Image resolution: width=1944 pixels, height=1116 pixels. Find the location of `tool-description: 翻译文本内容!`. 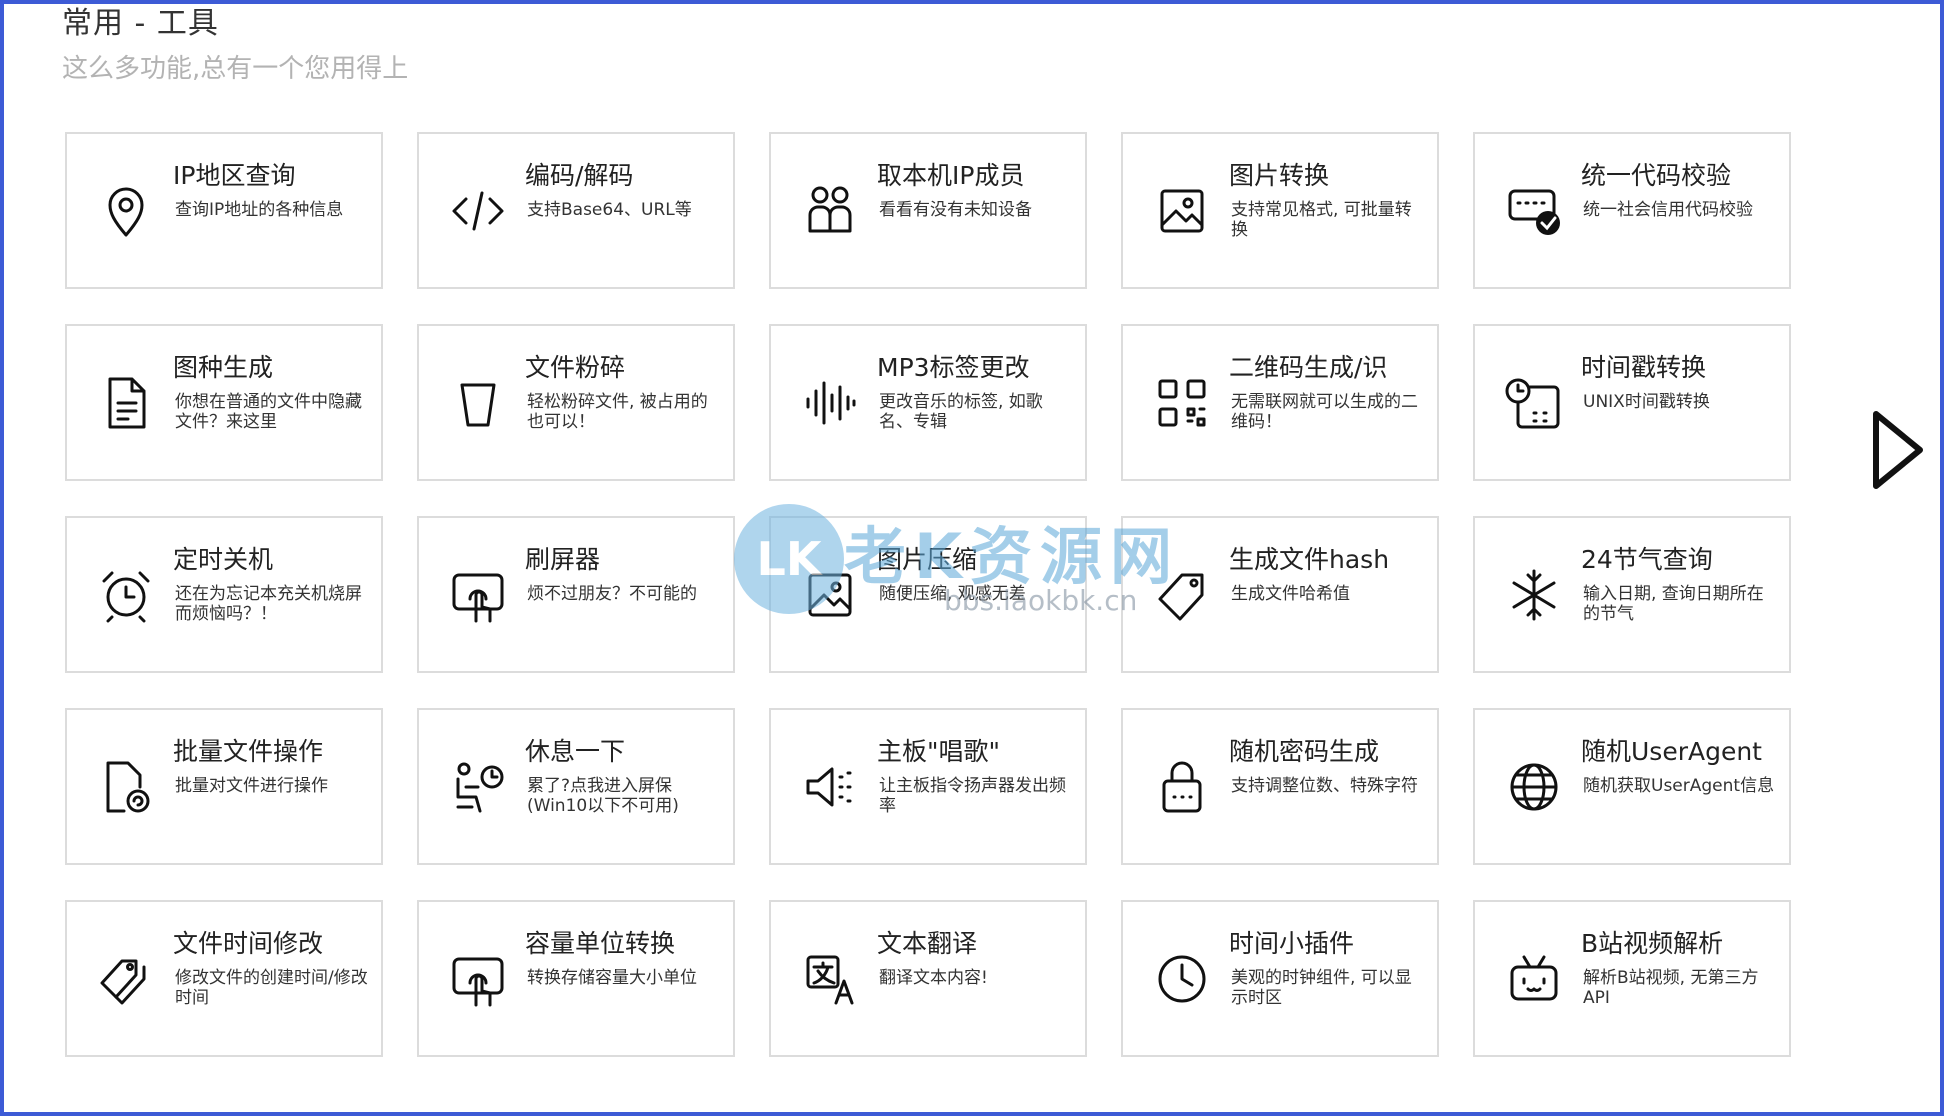

tool-description: 翻译文本内容! is located at coordinates (933, 978).